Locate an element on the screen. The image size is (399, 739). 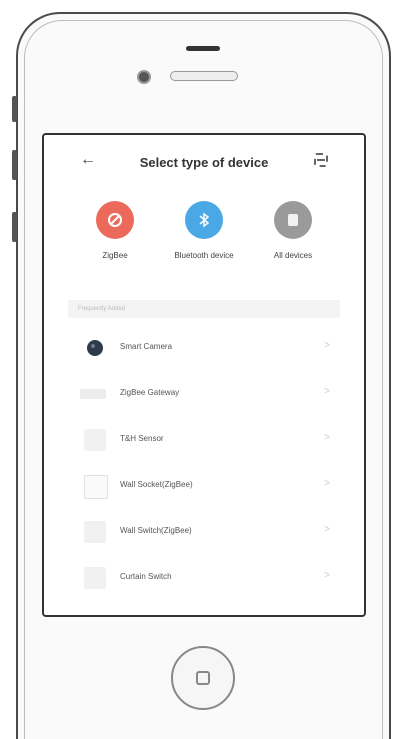
category-bluetooth: Bluetooth device is located at coordinates (204, 230).